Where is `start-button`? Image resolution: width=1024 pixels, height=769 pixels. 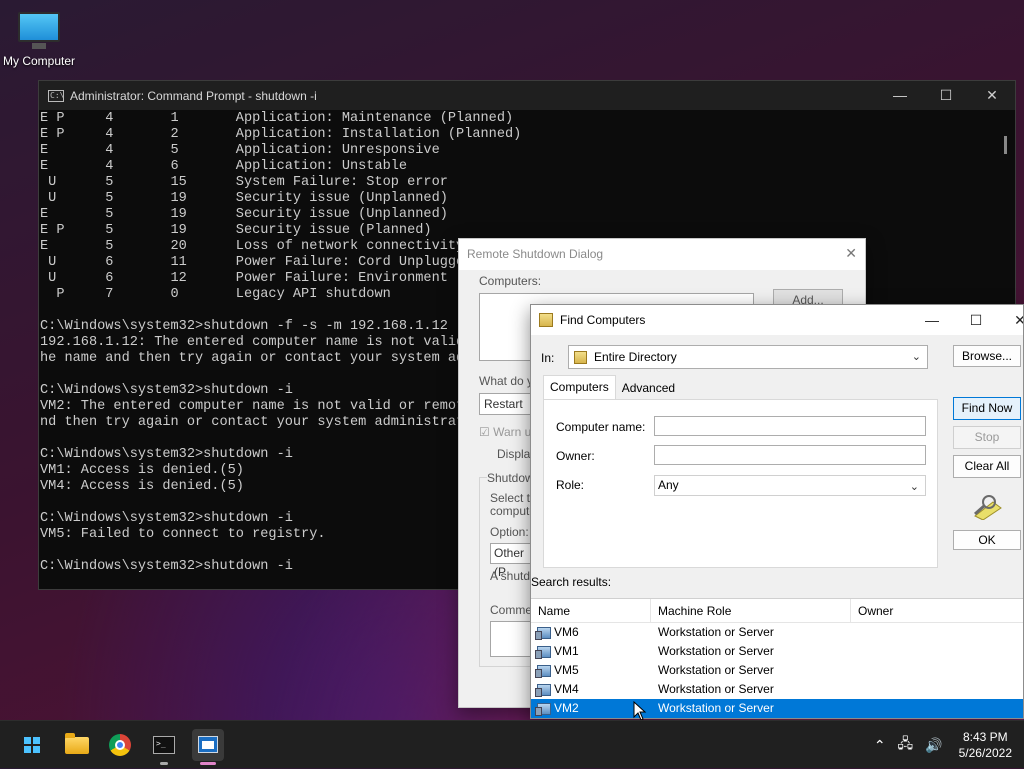
start-button is located at coordinates (32, 745).